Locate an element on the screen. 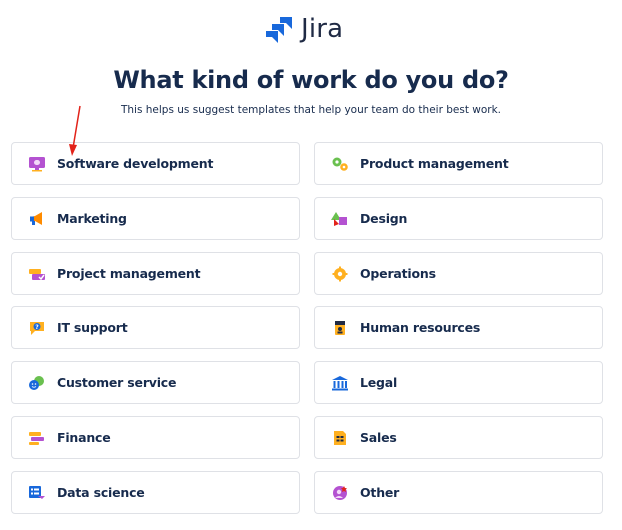 The height and width of the screenshot is (530, 622). task-cards-icon is located at coordinates (37, 274).